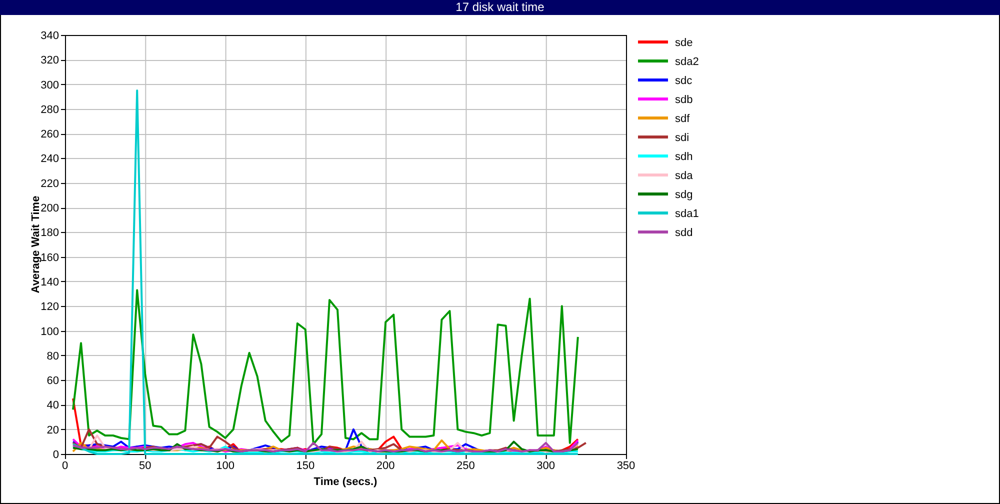 Image resolution: width=1000 pixels, height=504 pixels. I want to click on y-tick-label: 20, so click(52, 430).